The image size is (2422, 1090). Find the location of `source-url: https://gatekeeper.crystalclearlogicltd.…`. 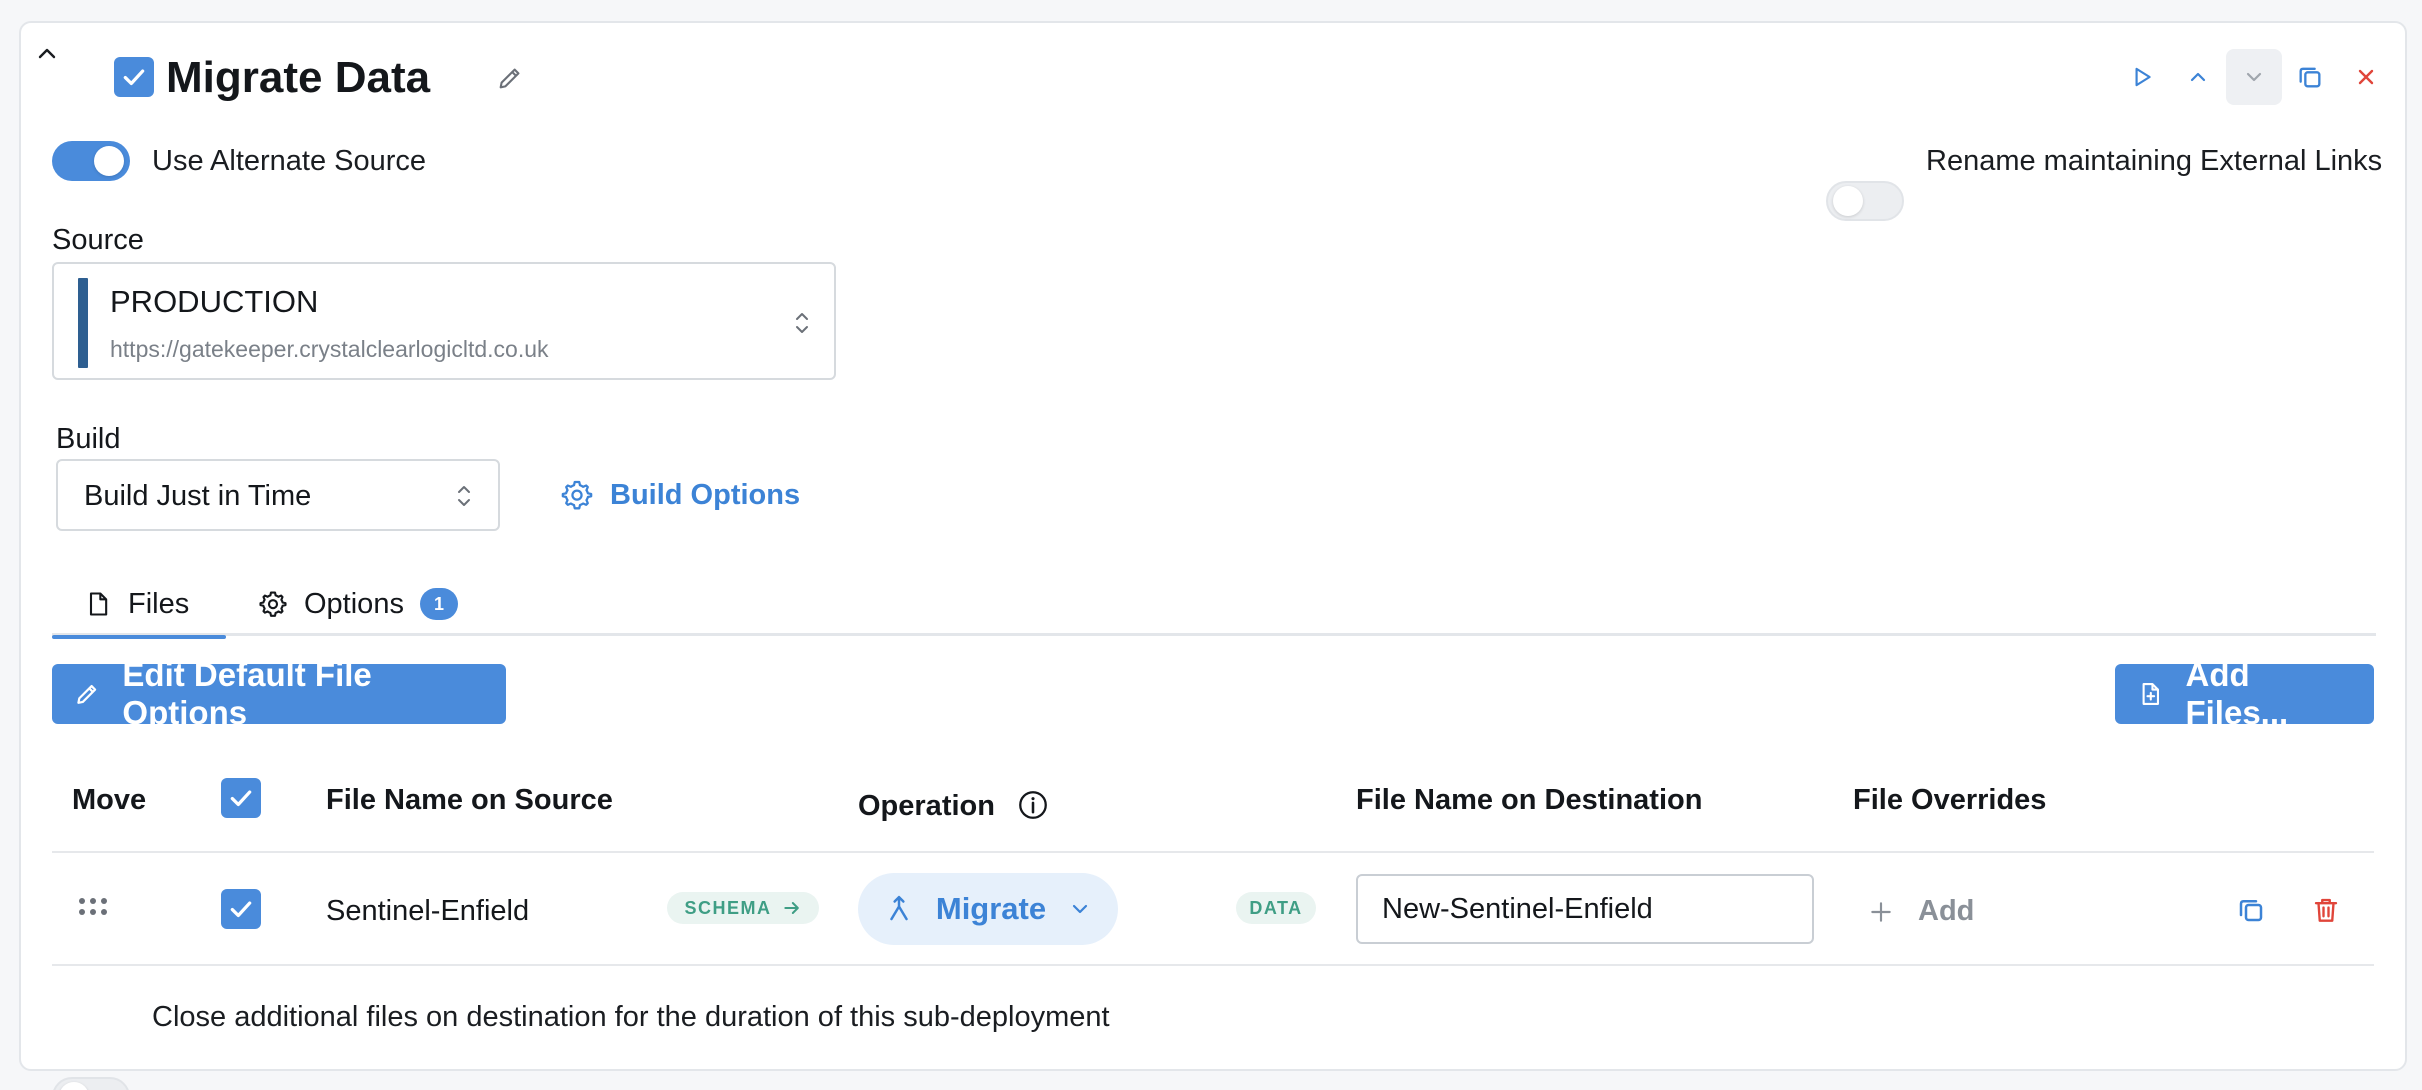

source-url: https://gatekeeper.crystalclearlogicltd.… is located at coordinates (329, 349).